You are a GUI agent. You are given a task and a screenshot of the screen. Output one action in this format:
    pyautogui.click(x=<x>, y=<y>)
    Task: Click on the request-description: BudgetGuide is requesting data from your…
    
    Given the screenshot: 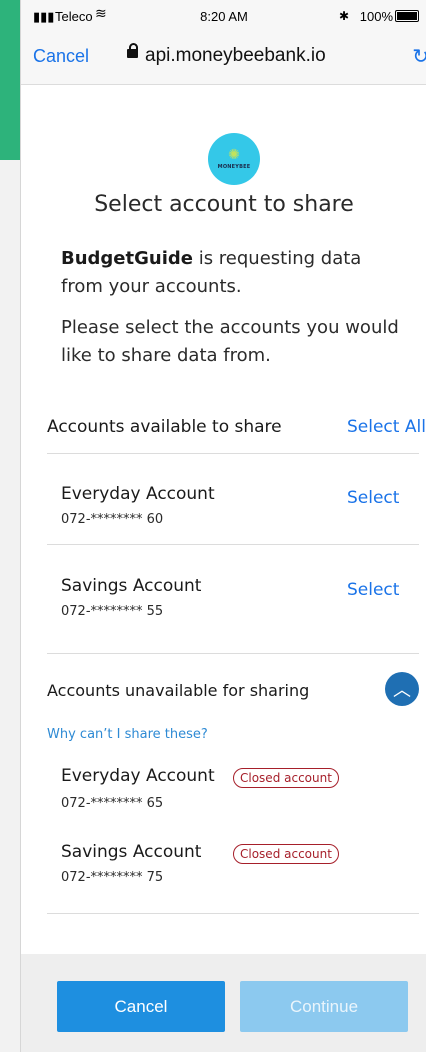 What is the action you would take?
    pyautogui.click(x=234, y=273)
    